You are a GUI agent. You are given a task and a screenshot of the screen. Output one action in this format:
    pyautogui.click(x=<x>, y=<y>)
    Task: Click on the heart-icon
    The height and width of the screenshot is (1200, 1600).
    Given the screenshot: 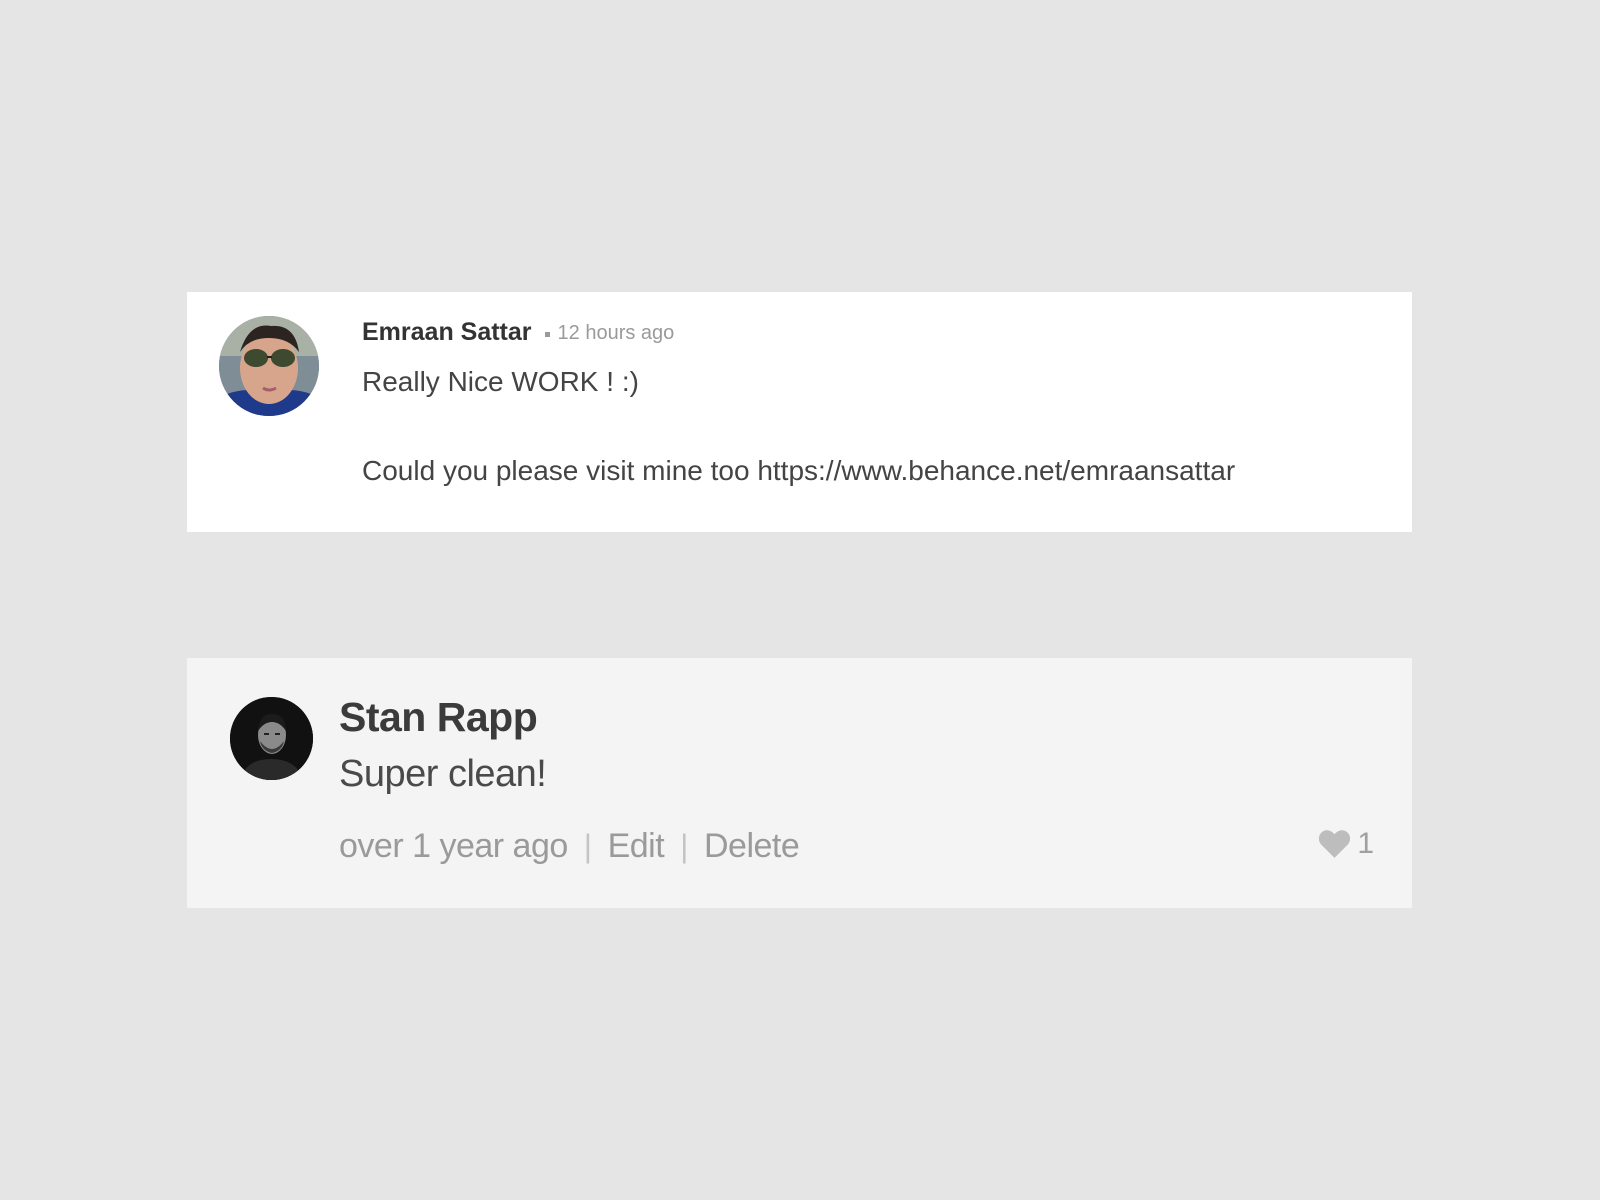 What is the action you would take?
    pyautogui.click(x=1335, y=844)
    